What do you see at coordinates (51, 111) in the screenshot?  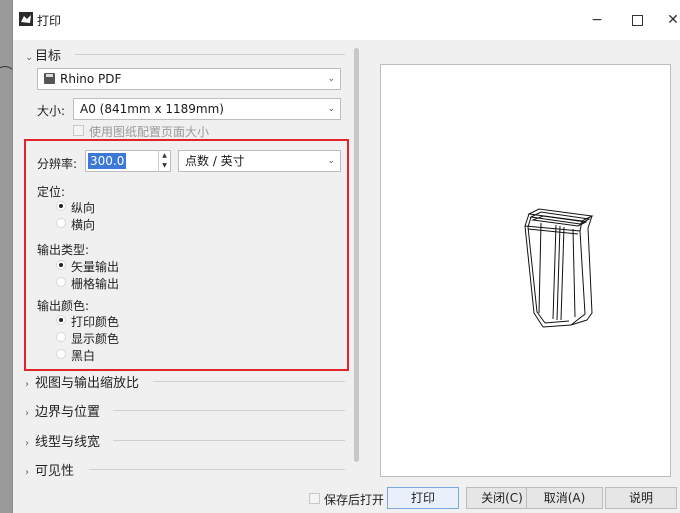 I see `size-label: 大小:` at bounding box center [51, 111].